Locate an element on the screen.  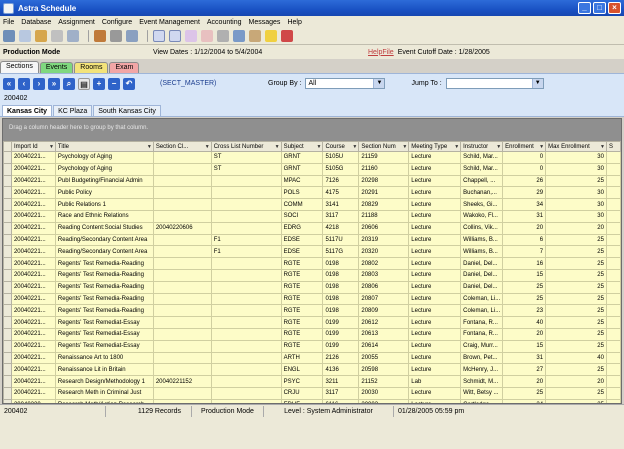
table-cell: 0198 is located at coordinates (341, 311).